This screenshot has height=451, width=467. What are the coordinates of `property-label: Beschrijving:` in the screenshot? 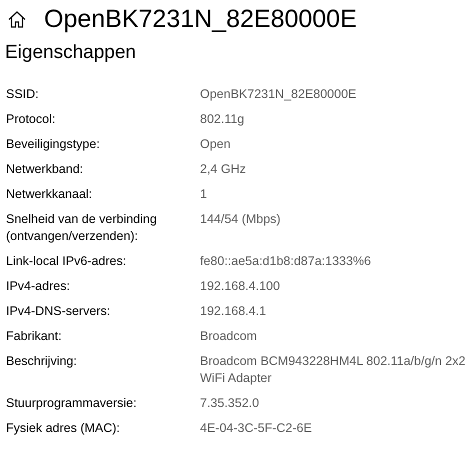 It's located at (42, 361).